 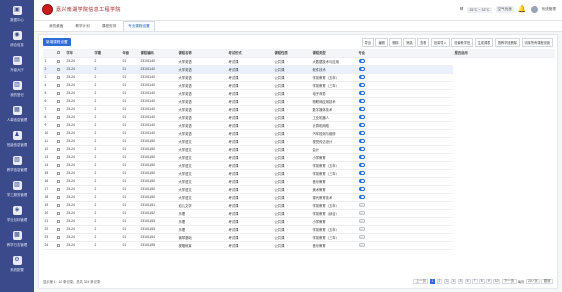 What do you see at coordinates (299, 173) in the screenshot?
I see `table-row: 15 23-24 2 21 23101150 大学语文 考试课 公共课 学前教育（三年）` at bounding box center [299, 173].